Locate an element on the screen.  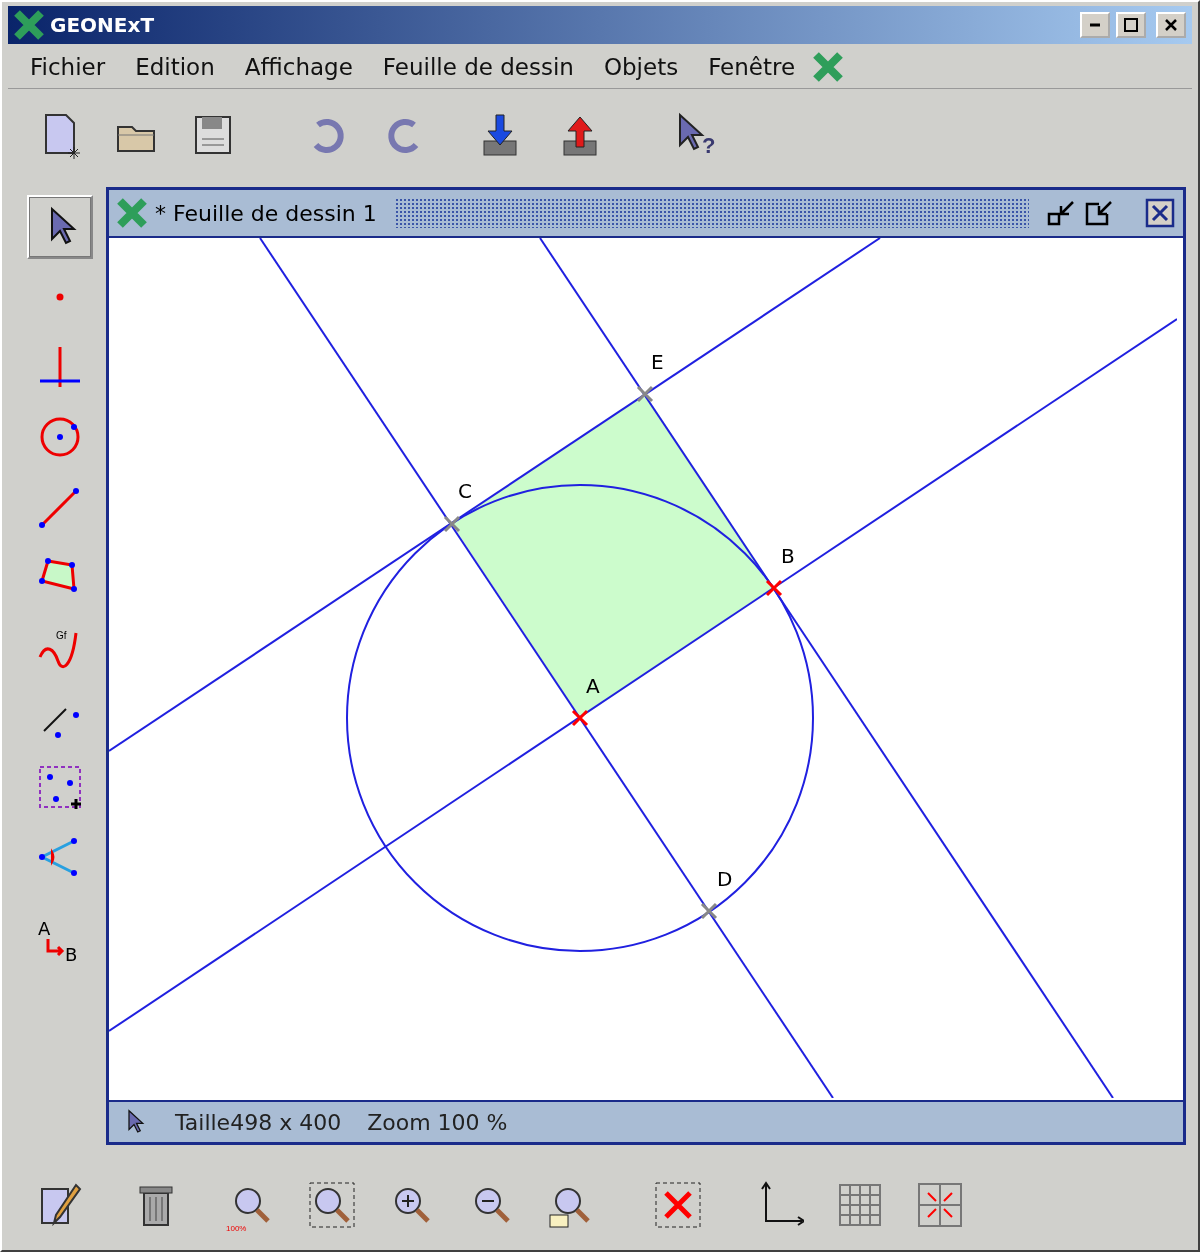
menu-item: Fichier is located at coordinates (68, 67).